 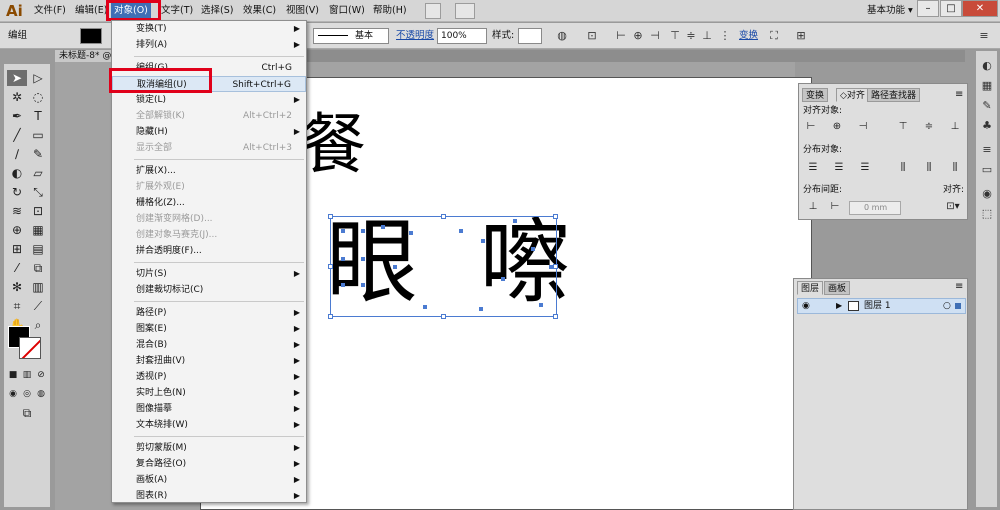 I want to click on scale-tool-icon: ⤡, so click(x=38, y=192).